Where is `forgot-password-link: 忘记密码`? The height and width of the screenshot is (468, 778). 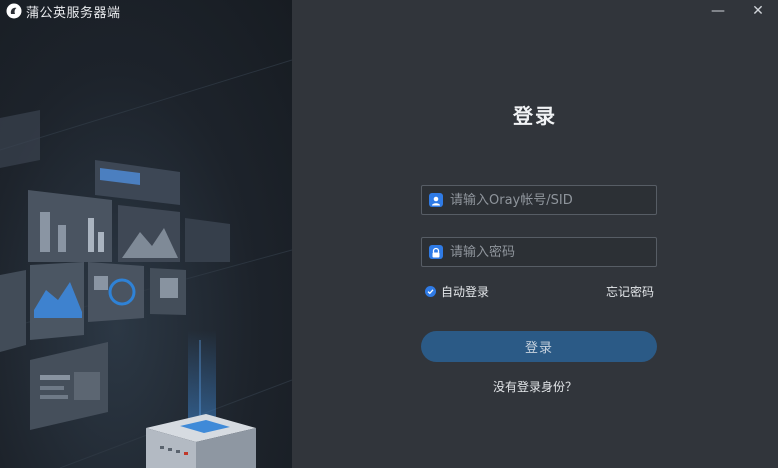
forgot-password-link: 忘记密码 is located at coordinates (630, 291).